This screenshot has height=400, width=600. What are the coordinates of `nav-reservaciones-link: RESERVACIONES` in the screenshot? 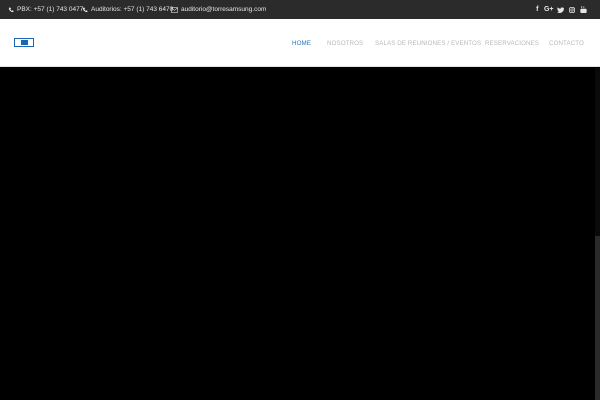 It's located at (512, 43).